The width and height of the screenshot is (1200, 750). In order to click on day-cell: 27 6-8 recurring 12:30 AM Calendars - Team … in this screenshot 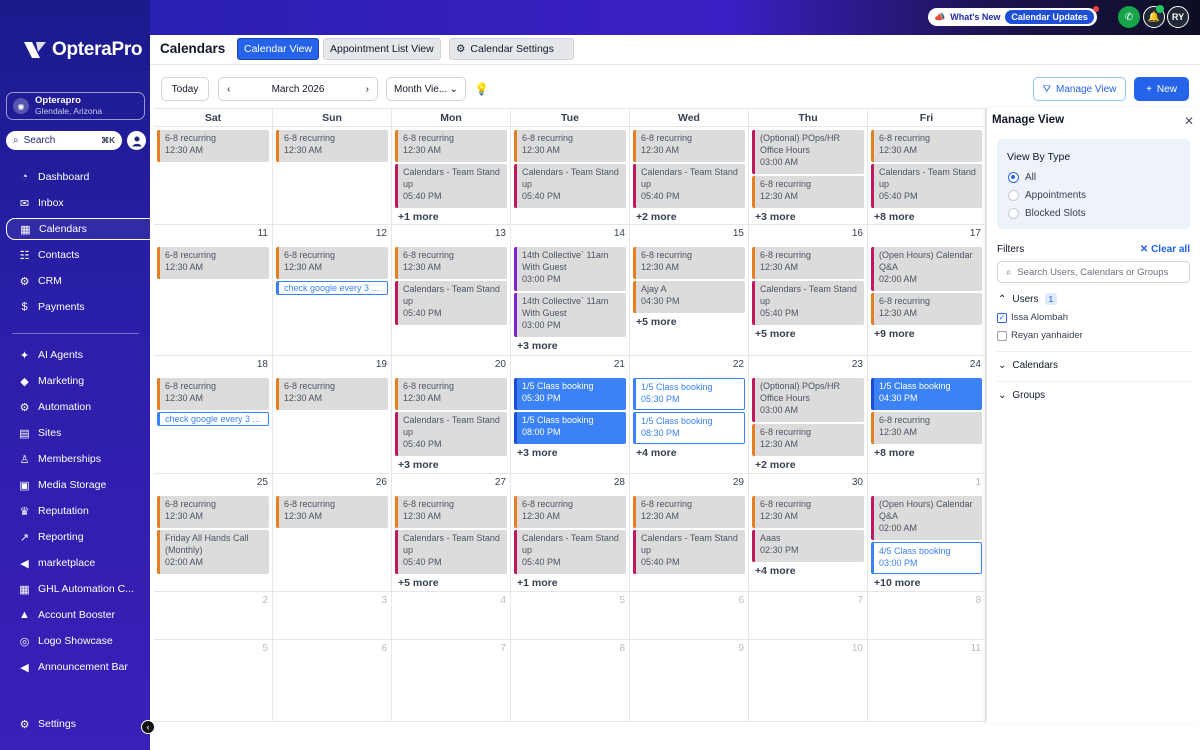, I will do `click(451, 533)`.